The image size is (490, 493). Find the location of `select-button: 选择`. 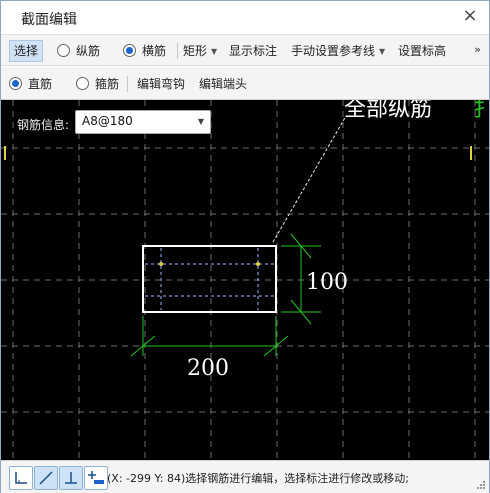

select-button: 选择 is located at coordinates (26, 51).